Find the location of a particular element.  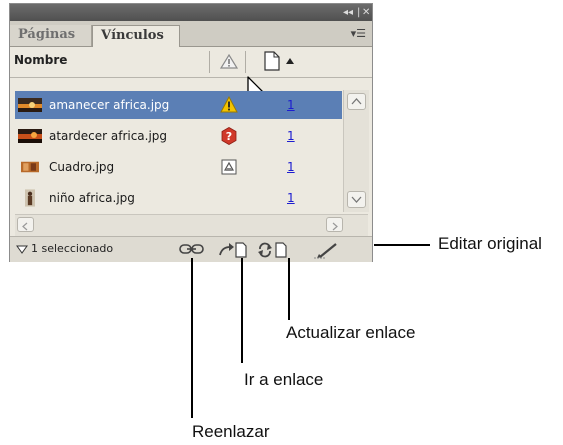

link-row: amanecer africa.jpg 1 is located at coordinates (178, 105).